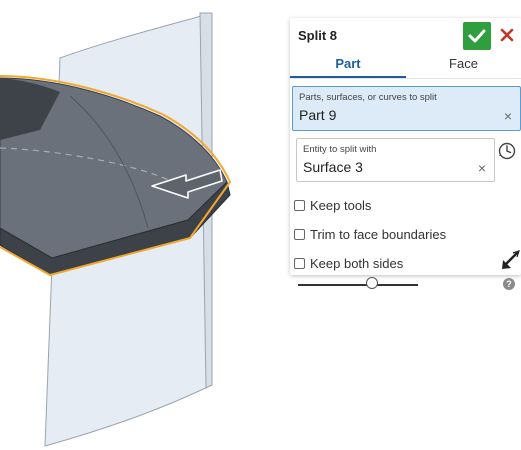 This screenshot has height=450, width=521. What do you see at coordinates (317, 115) in the screenshot?
I see `parts-field-value: Part 9` at bounding box center [317, 115].